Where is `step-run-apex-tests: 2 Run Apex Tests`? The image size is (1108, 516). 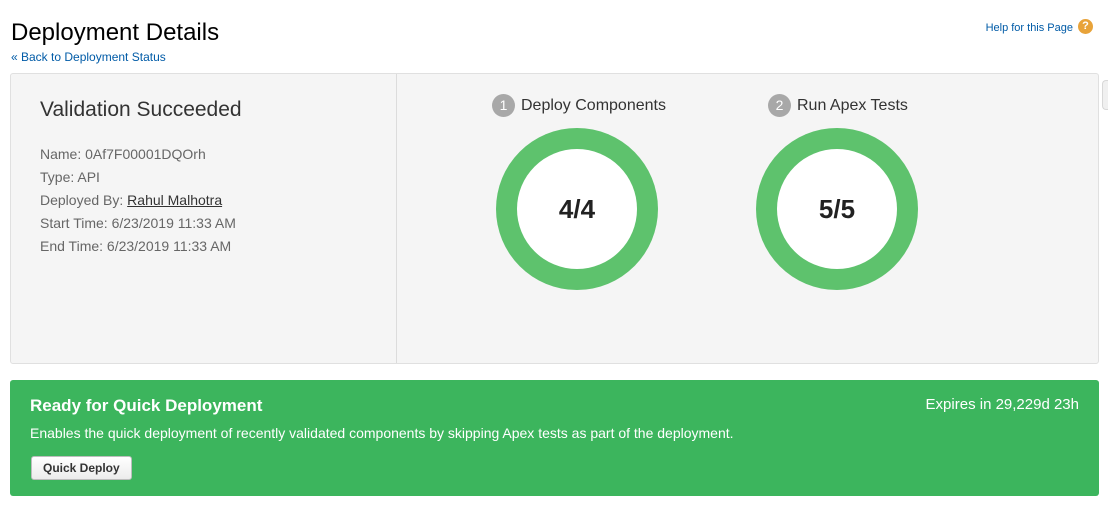 step-run-apex-tests: 2 Run Apex Tests is located at coordinates (838, 105).